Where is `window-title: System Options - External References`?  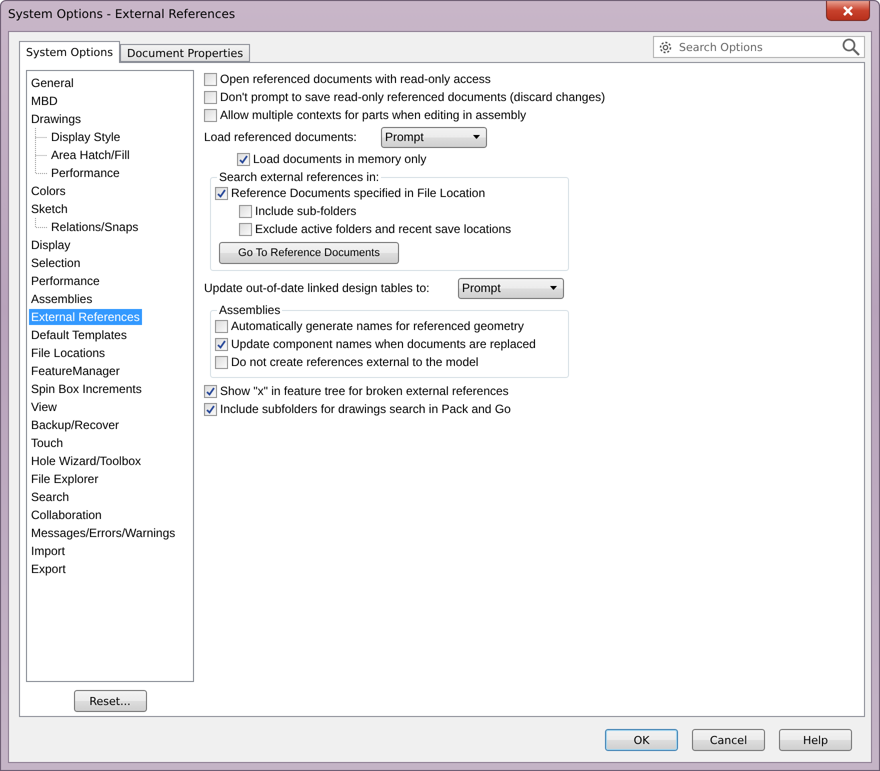
window-title: System Options - External References is located at coordinates (122, 14).